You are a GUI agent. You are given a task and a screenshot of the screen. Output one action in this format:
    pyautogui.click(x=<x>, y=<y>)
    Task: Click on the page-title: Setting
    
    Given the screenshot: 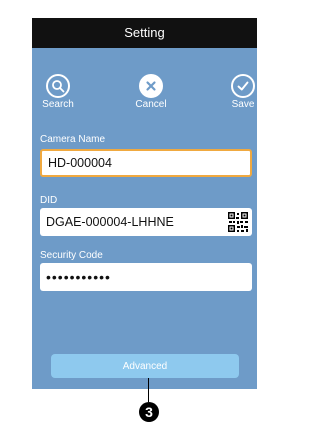 What is the action you would take?
    pyautogui.click(x=144, y=32)
    